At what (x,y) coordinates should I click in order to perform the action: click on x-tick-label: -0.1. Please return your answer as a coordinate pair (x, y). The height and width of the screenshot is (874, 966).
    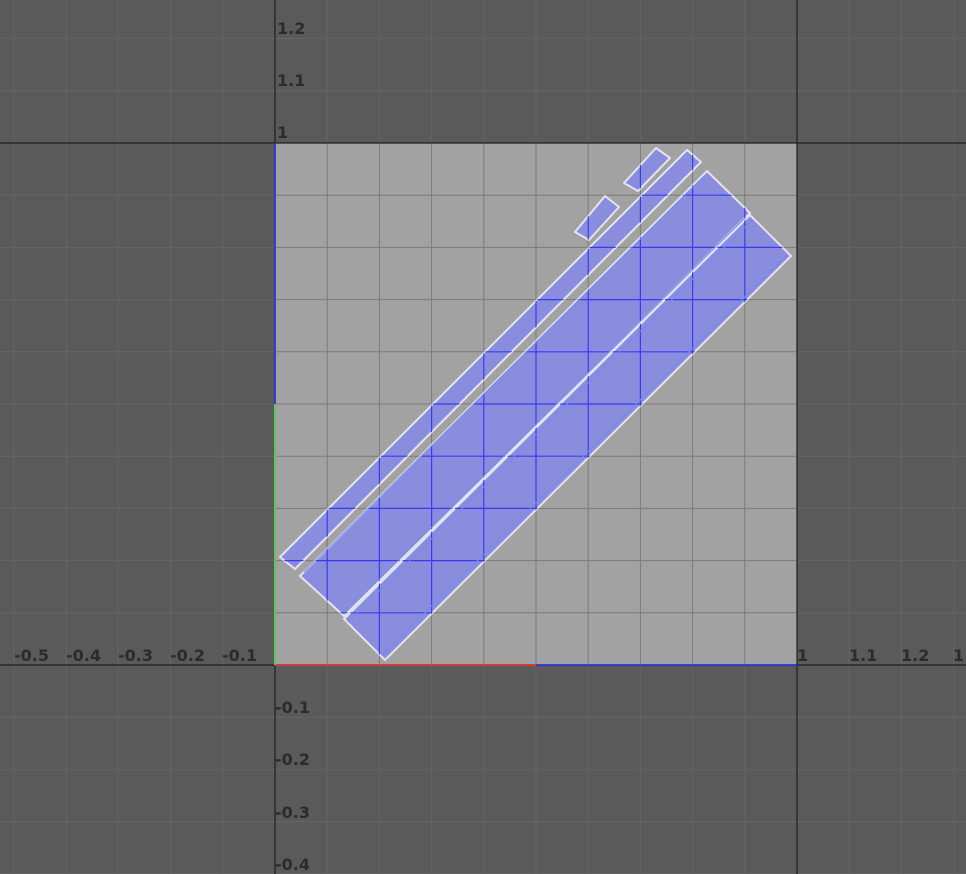
    Looking at the image, I should click on (239, 655).